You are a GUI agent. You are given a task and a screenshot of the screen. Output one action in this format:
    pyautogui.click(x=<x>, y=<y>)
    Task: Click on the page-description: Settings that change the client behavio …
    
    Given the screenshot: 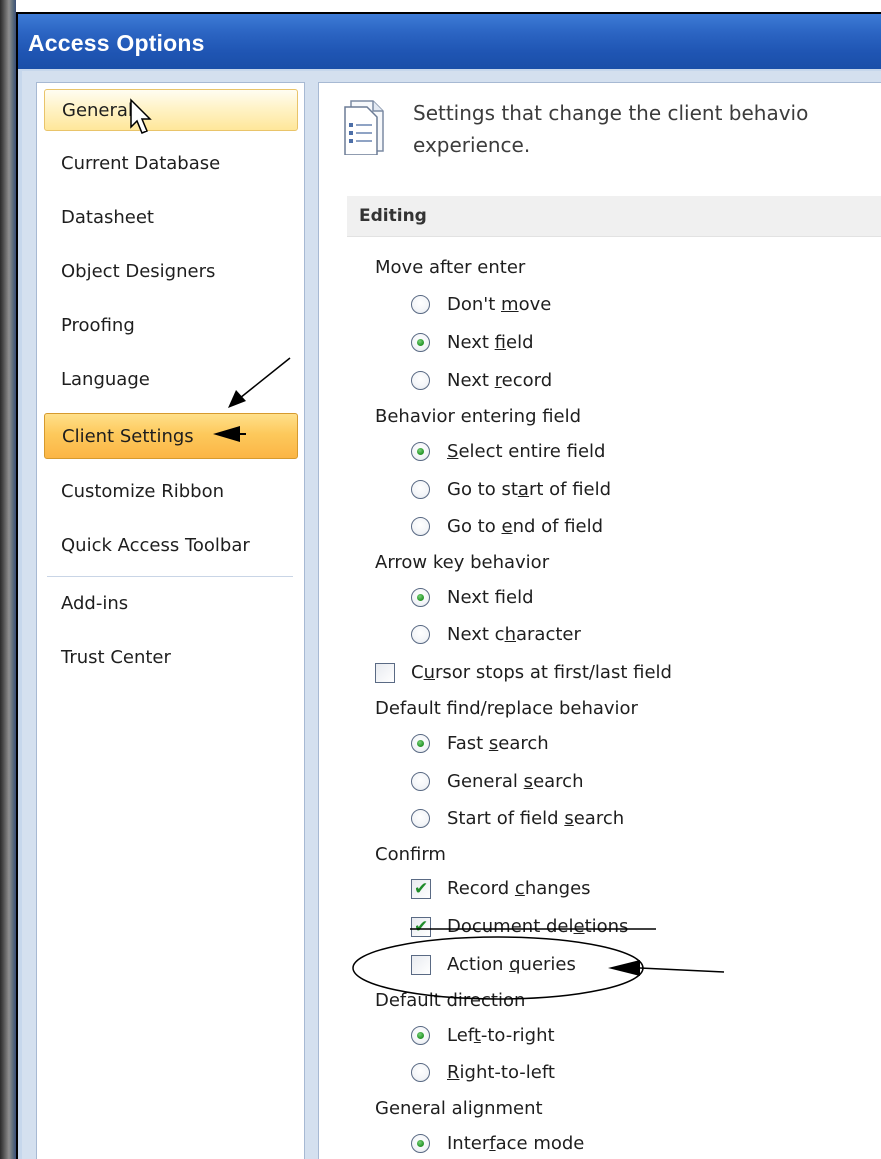 What is the action you would take?
    pyautogui.click(x=611, y=129)
    